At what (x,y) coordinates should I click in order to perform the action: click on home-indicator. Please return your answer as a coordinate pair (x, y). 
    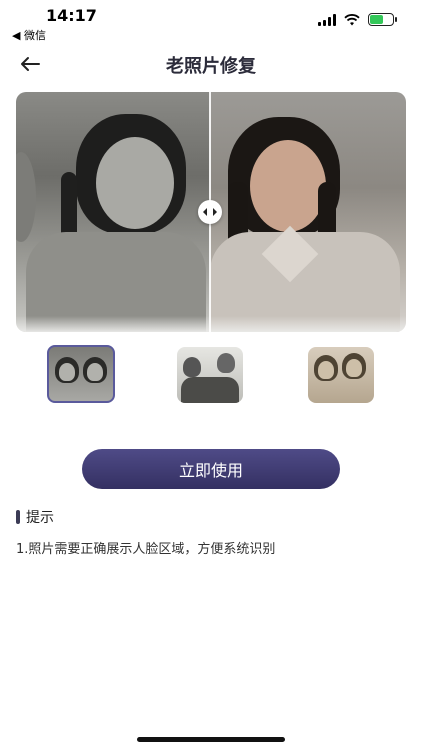
    Looking at the image, I should click on (211, 739).